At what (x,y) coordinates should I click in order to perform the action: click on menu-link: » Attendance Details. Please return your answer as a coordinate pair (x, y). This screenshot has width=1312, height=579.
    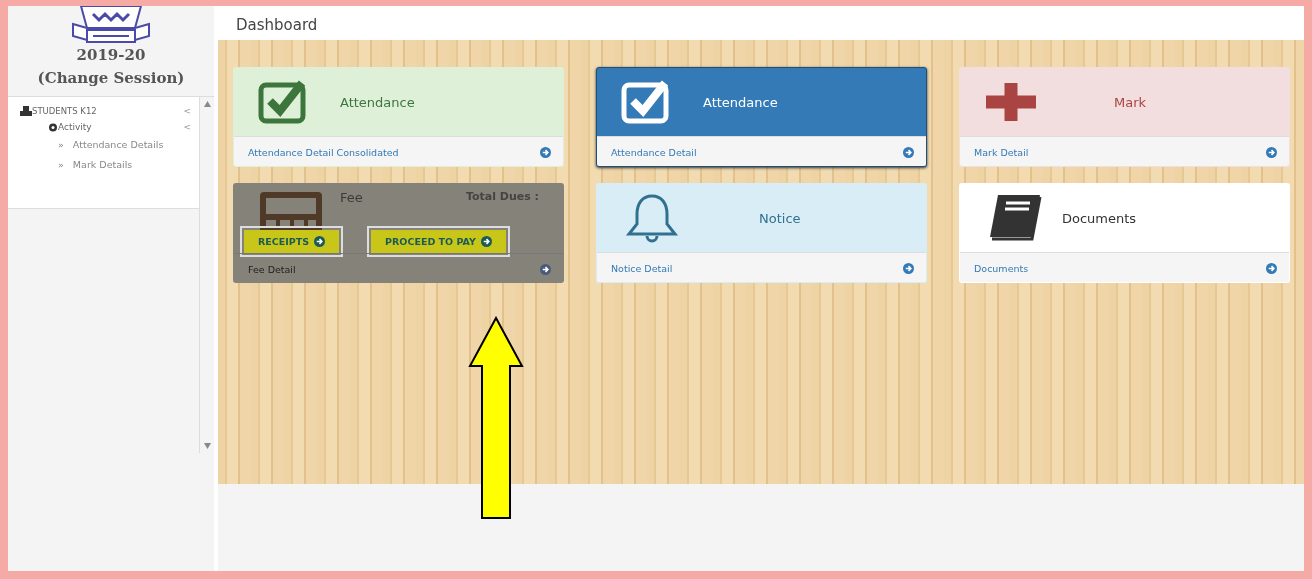
    Looking at the image, I should click on (103, 145).